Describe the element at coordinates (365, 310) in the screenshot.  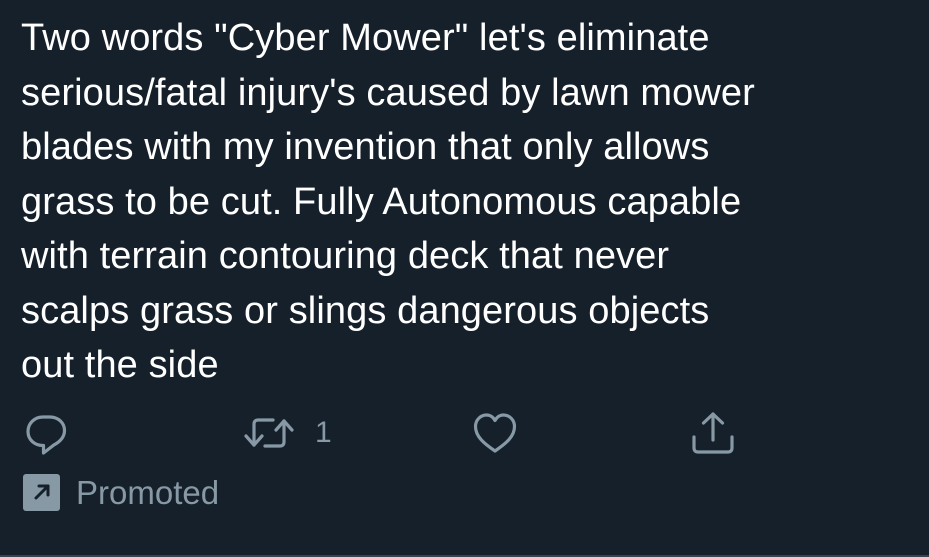
I see `tweet-text-line: scalps grass or slings dangerous objects` at that location.